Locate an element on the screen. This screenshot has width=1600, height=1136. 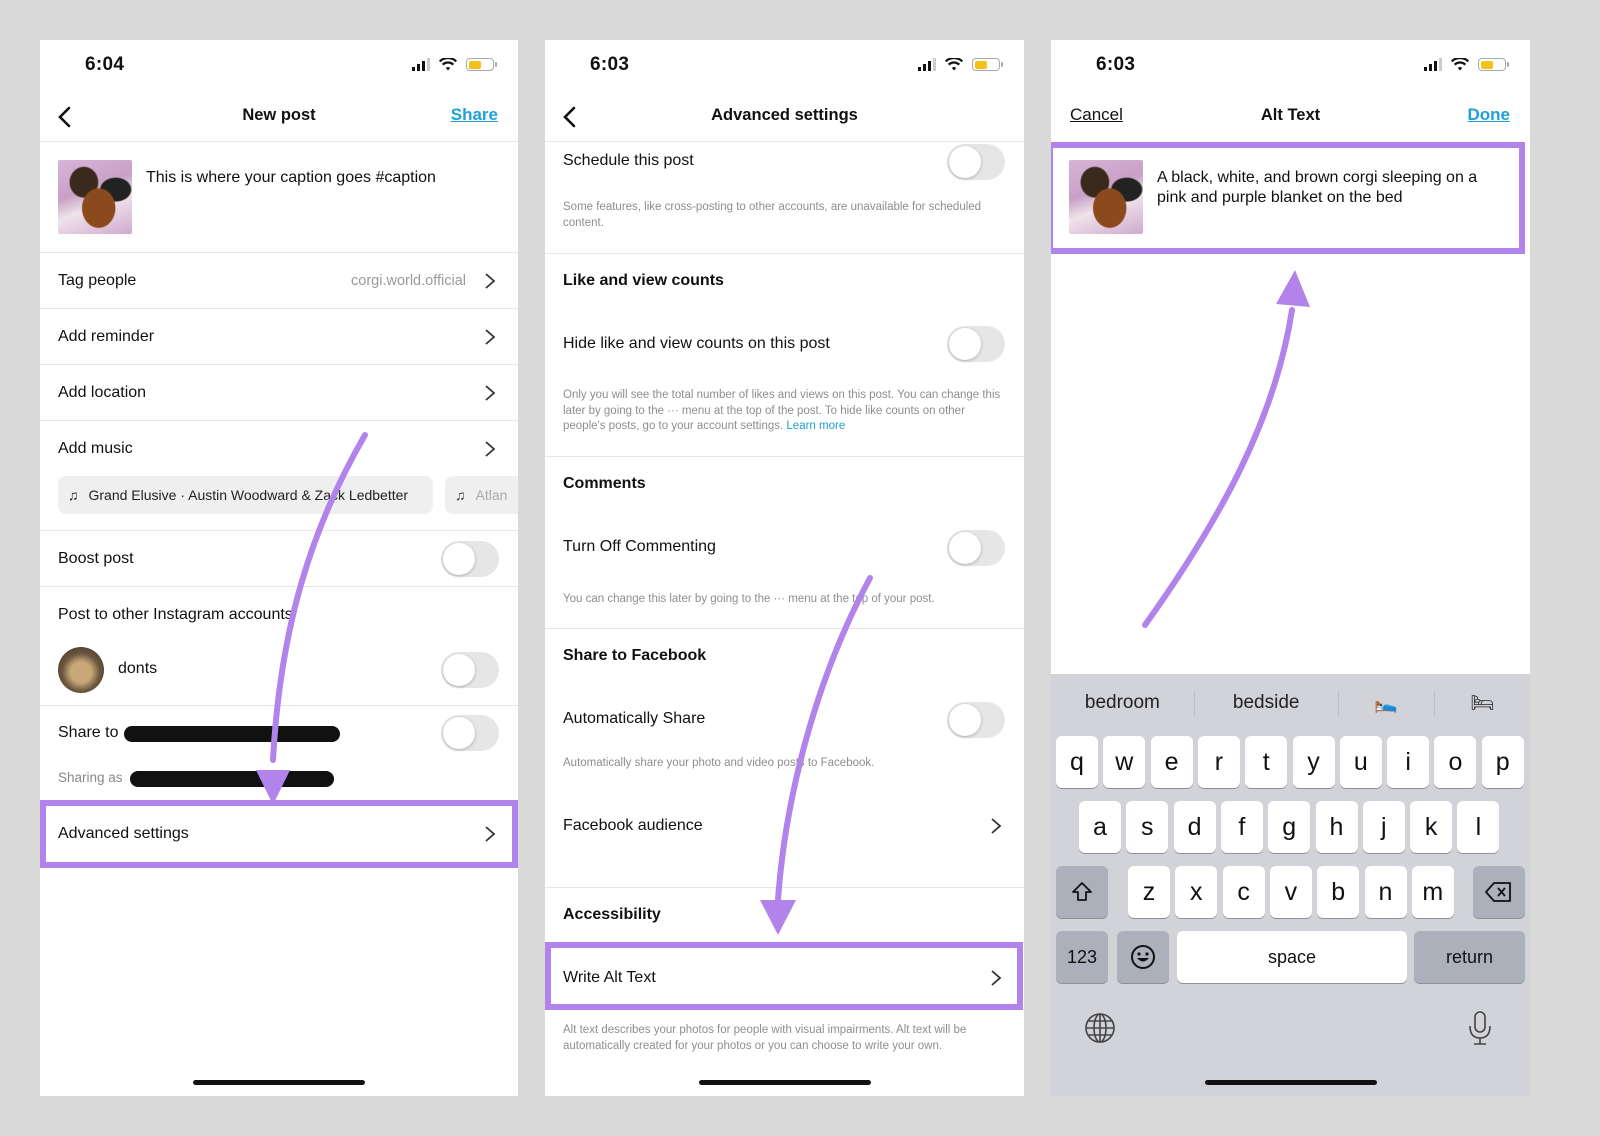
suggestion: bedside is located at coordinates (1266, 703).